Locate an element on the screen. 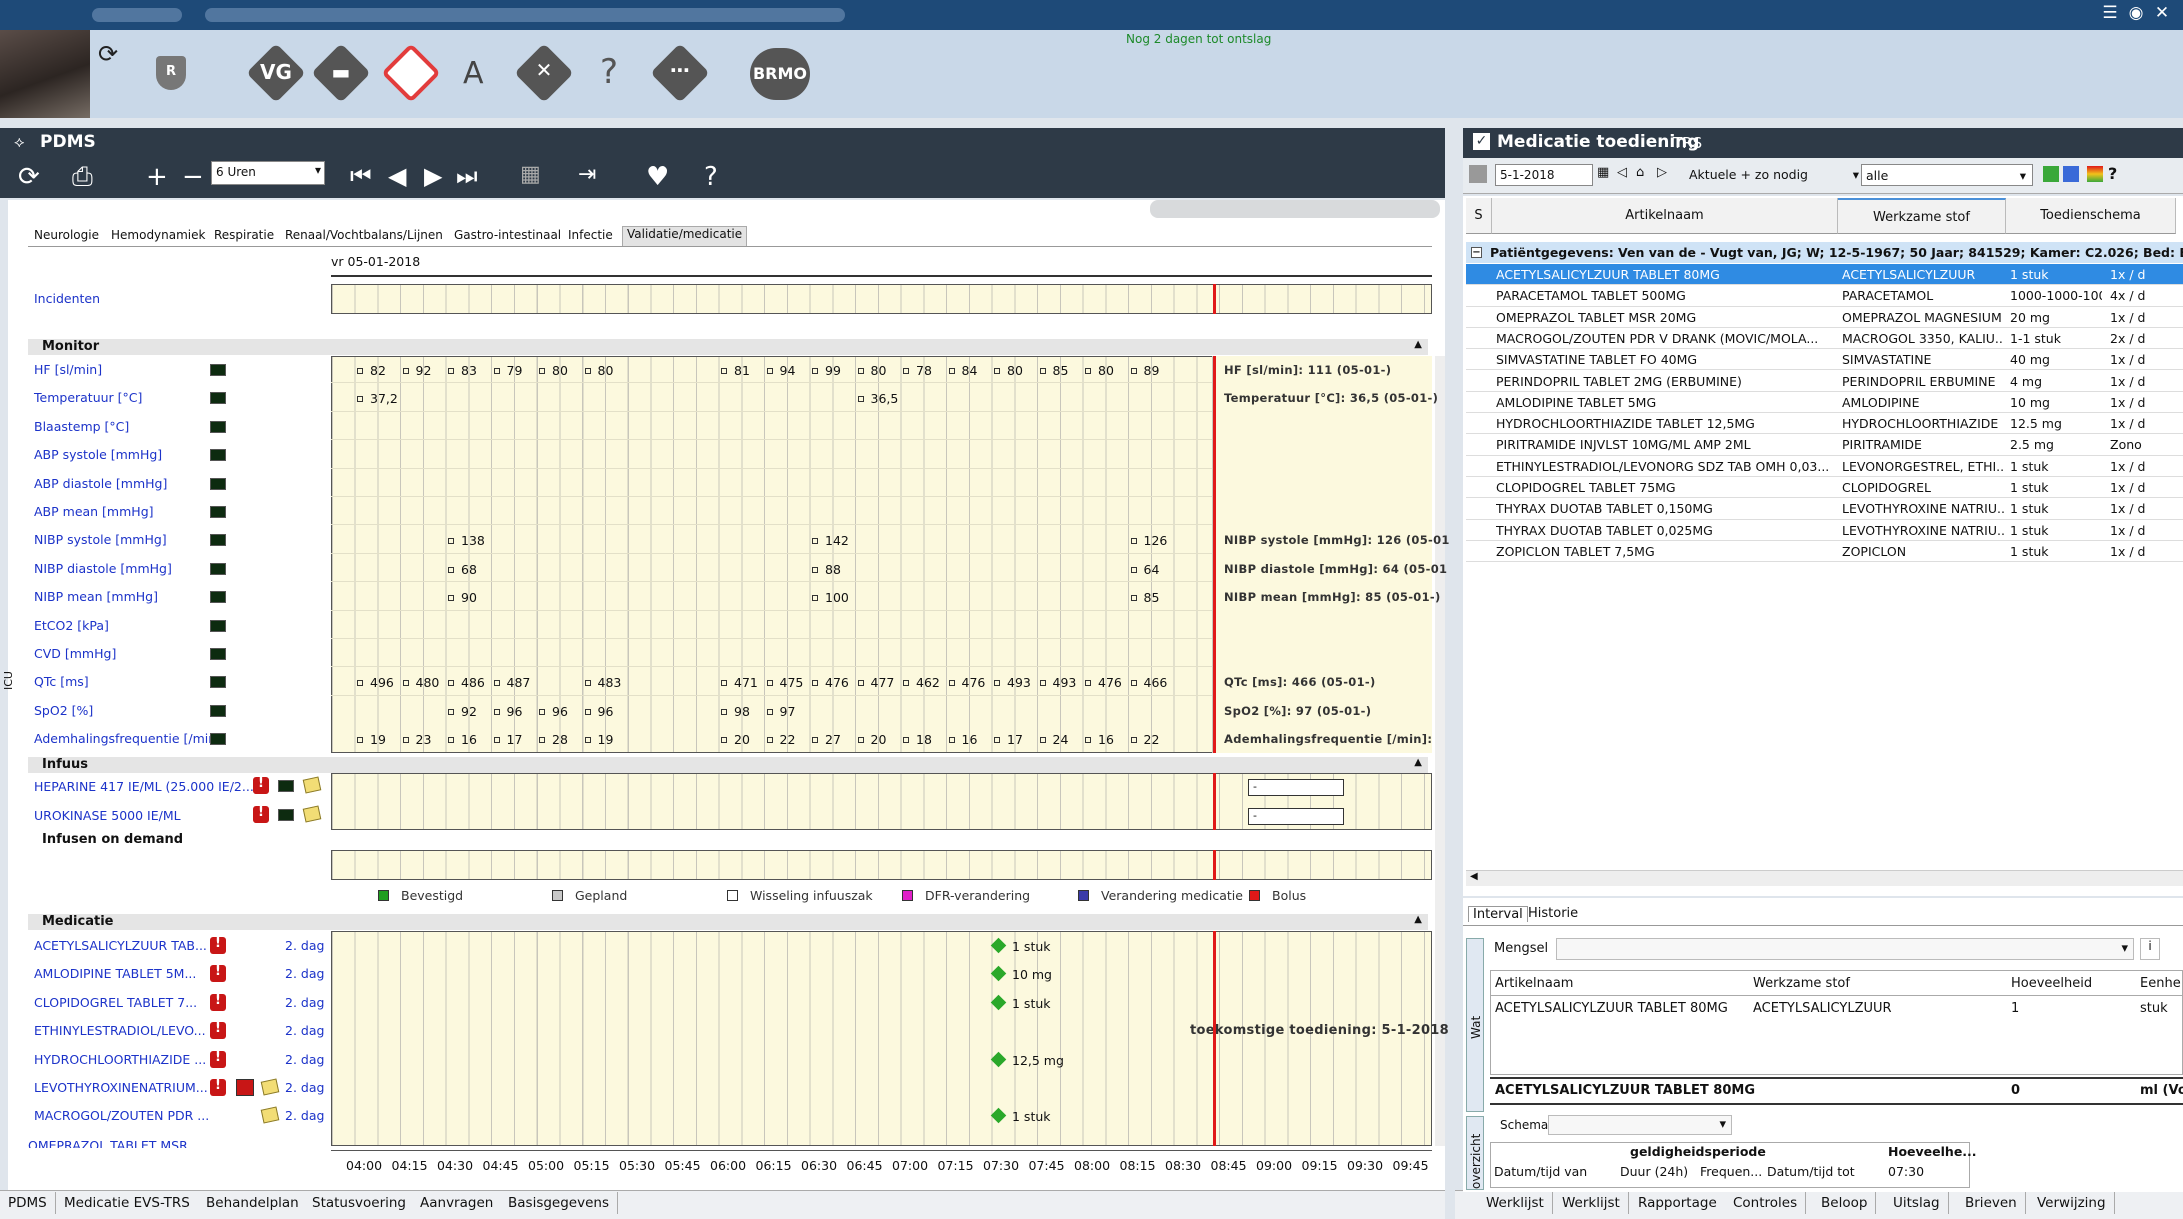 The width and height of the screenshot is (2183, 1219). monitor-row-label: HF [sl/min] is located at coordinates (68, 369).